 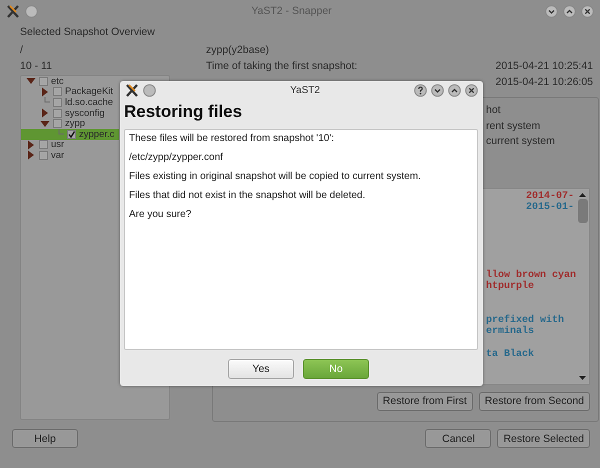 What do you see at coordinates (232, 139) in the screenshot?
I see `message-text: These files will be restored from snapshot '10':` at bounding box center [232, 139].